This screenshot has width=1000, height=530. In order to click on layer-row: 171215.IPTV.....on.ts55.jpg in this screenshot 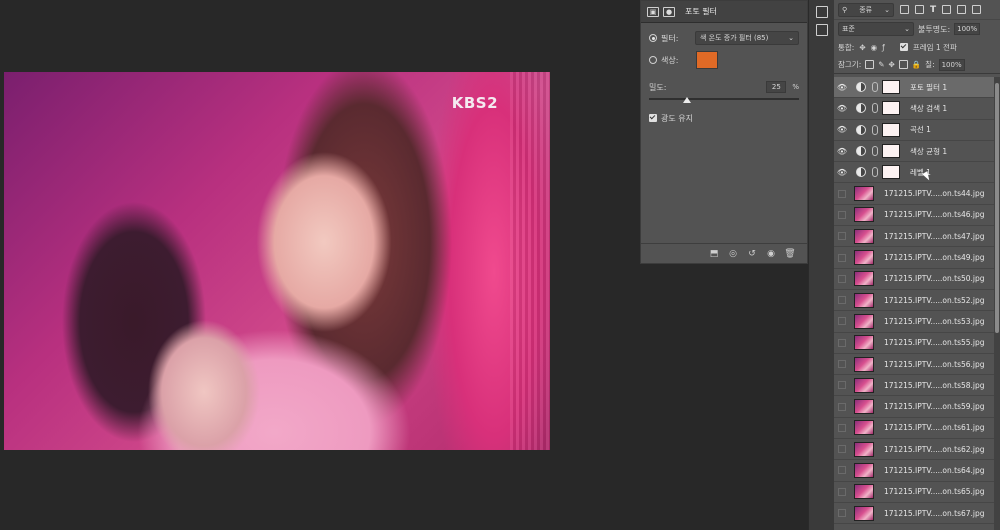, I will do `click(914, 343)`.